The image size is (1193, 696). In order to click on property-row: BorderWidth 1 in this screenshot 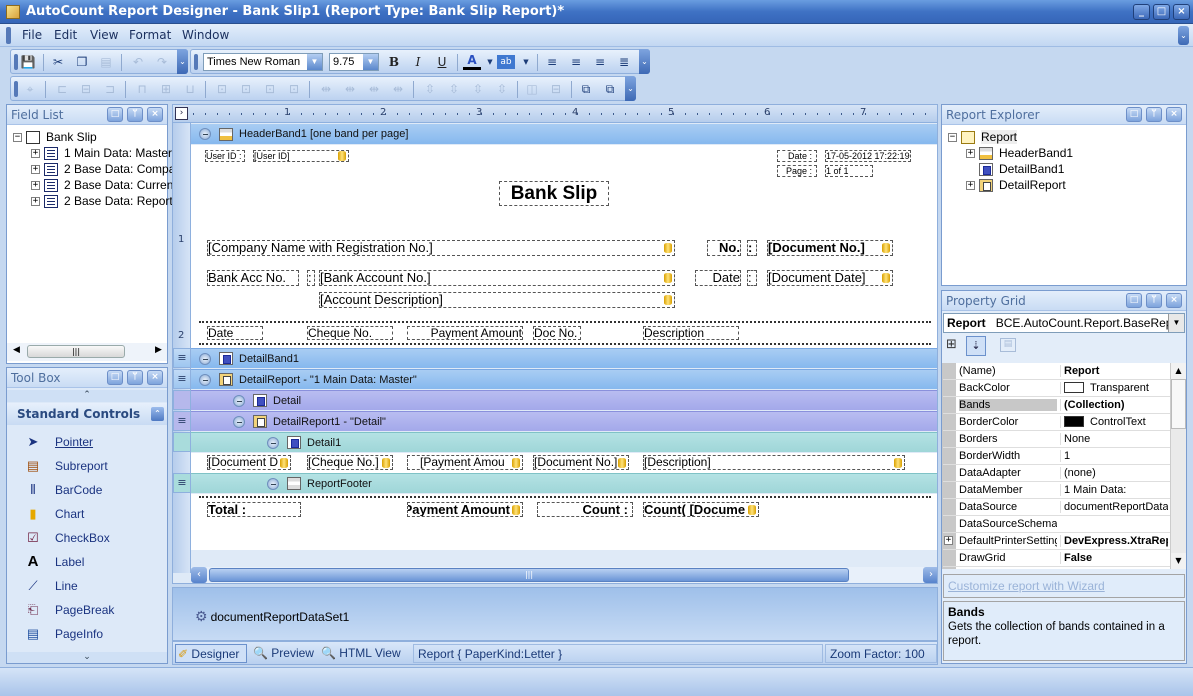, I will do `click(1063, 456)`.